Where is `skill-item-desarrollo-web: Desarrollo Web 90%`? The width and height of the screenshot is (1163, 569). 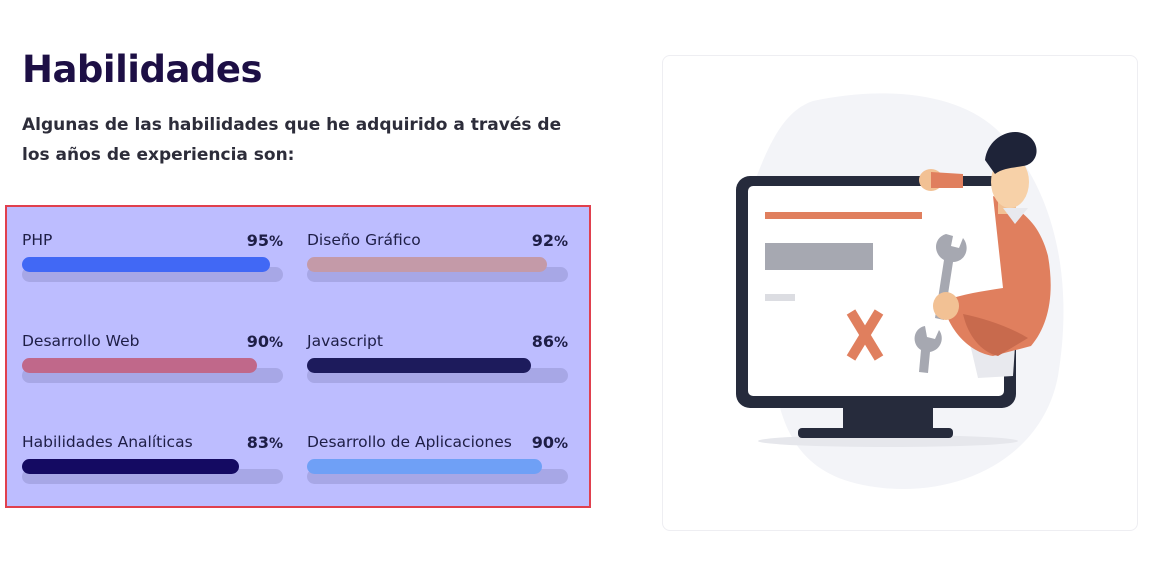
skill-item-desarrollo-web: Desarrollo Web 90% is located at coordinates (152, 362).